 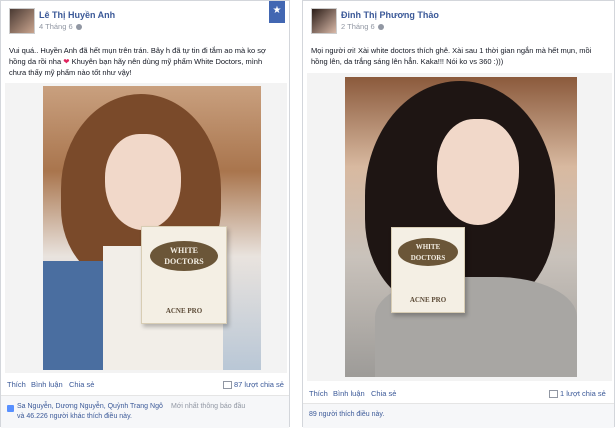 I want to click on post-header: Lê Thị Huyền Anh 4 Tháng 6 ★, so click(x=145, y=20).